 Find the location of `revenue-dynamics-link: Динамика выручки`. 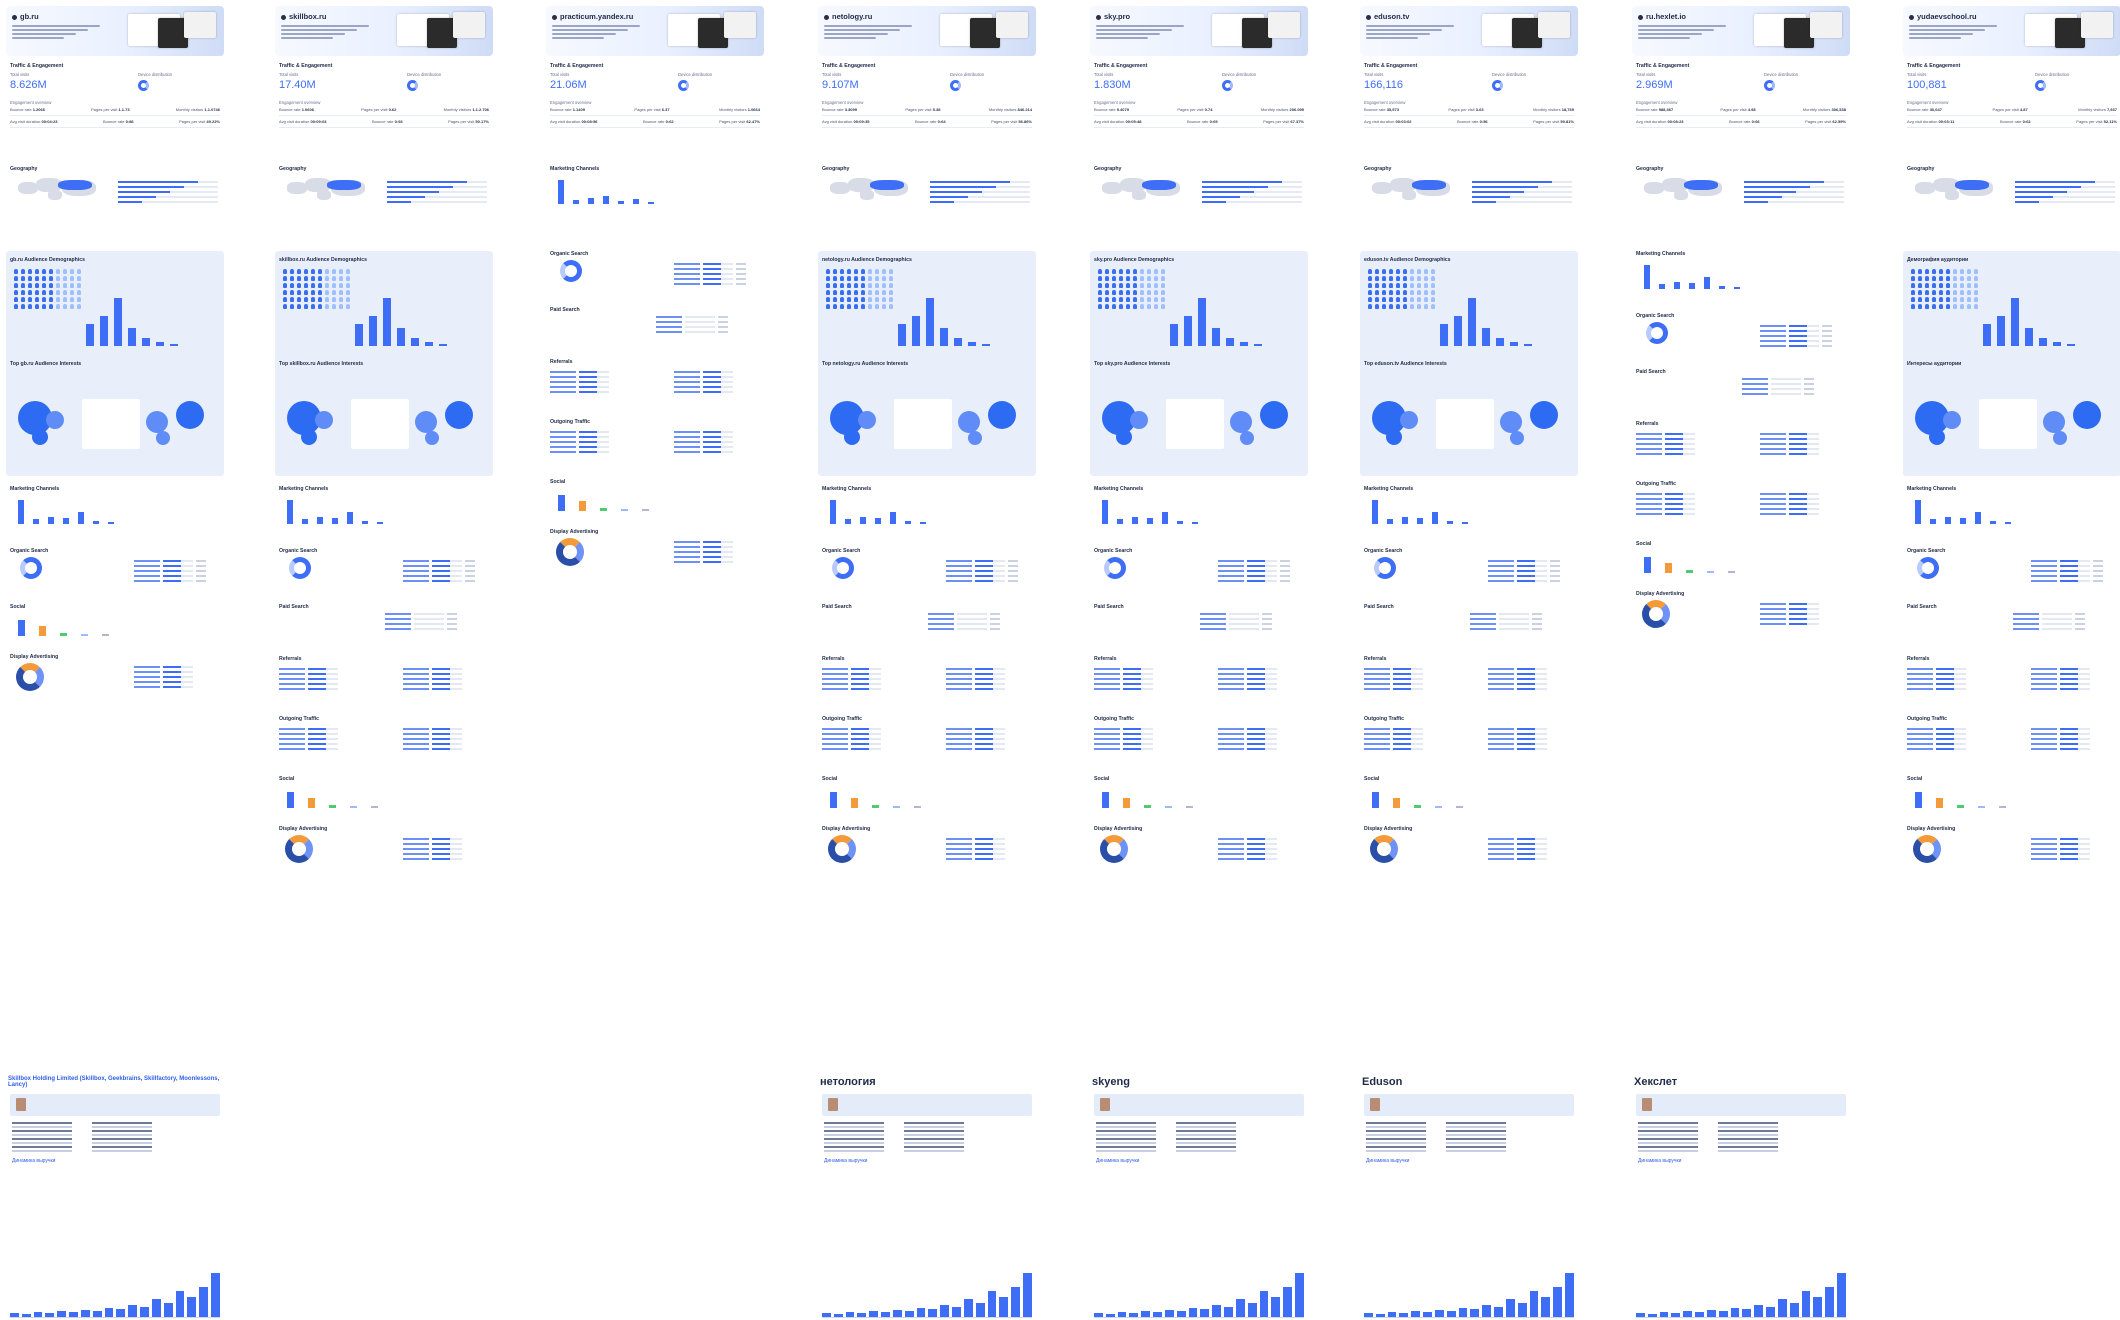

revenue-dynamics-link: Динамика выручки is located at coordinates (1741, 1161).